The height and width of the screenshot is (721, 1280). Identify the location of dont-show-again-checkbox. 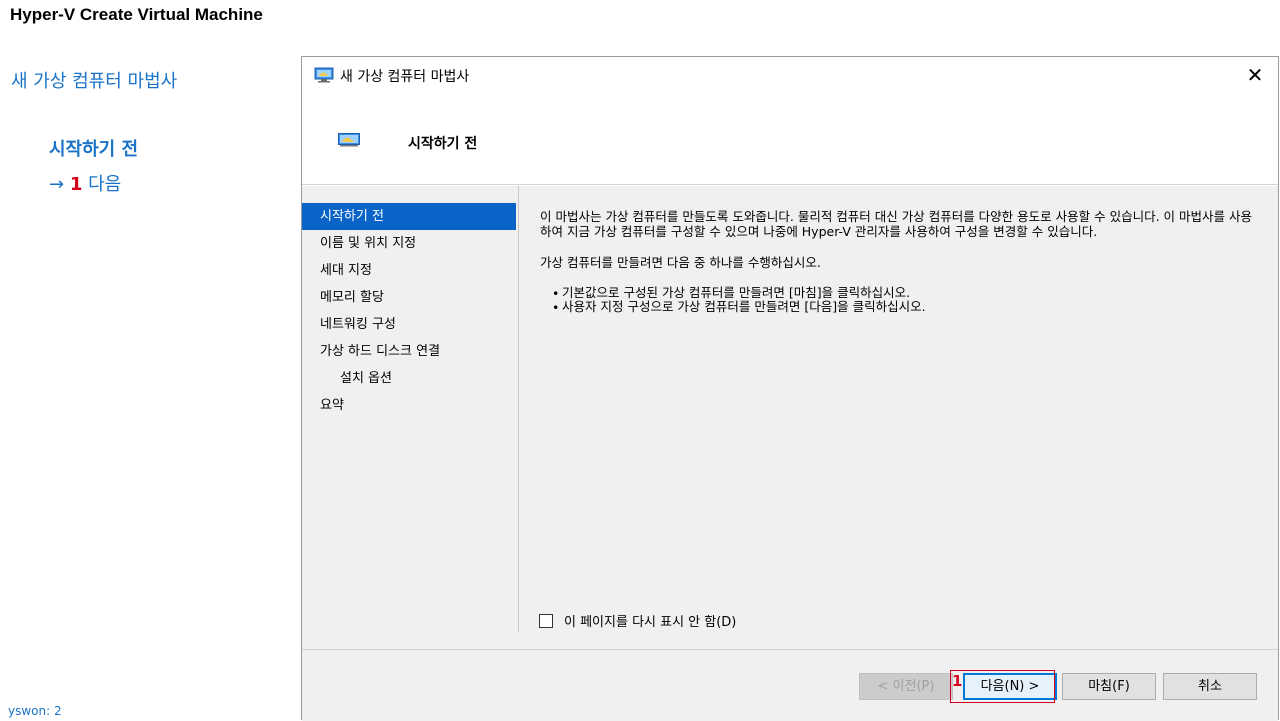
(546, 620).